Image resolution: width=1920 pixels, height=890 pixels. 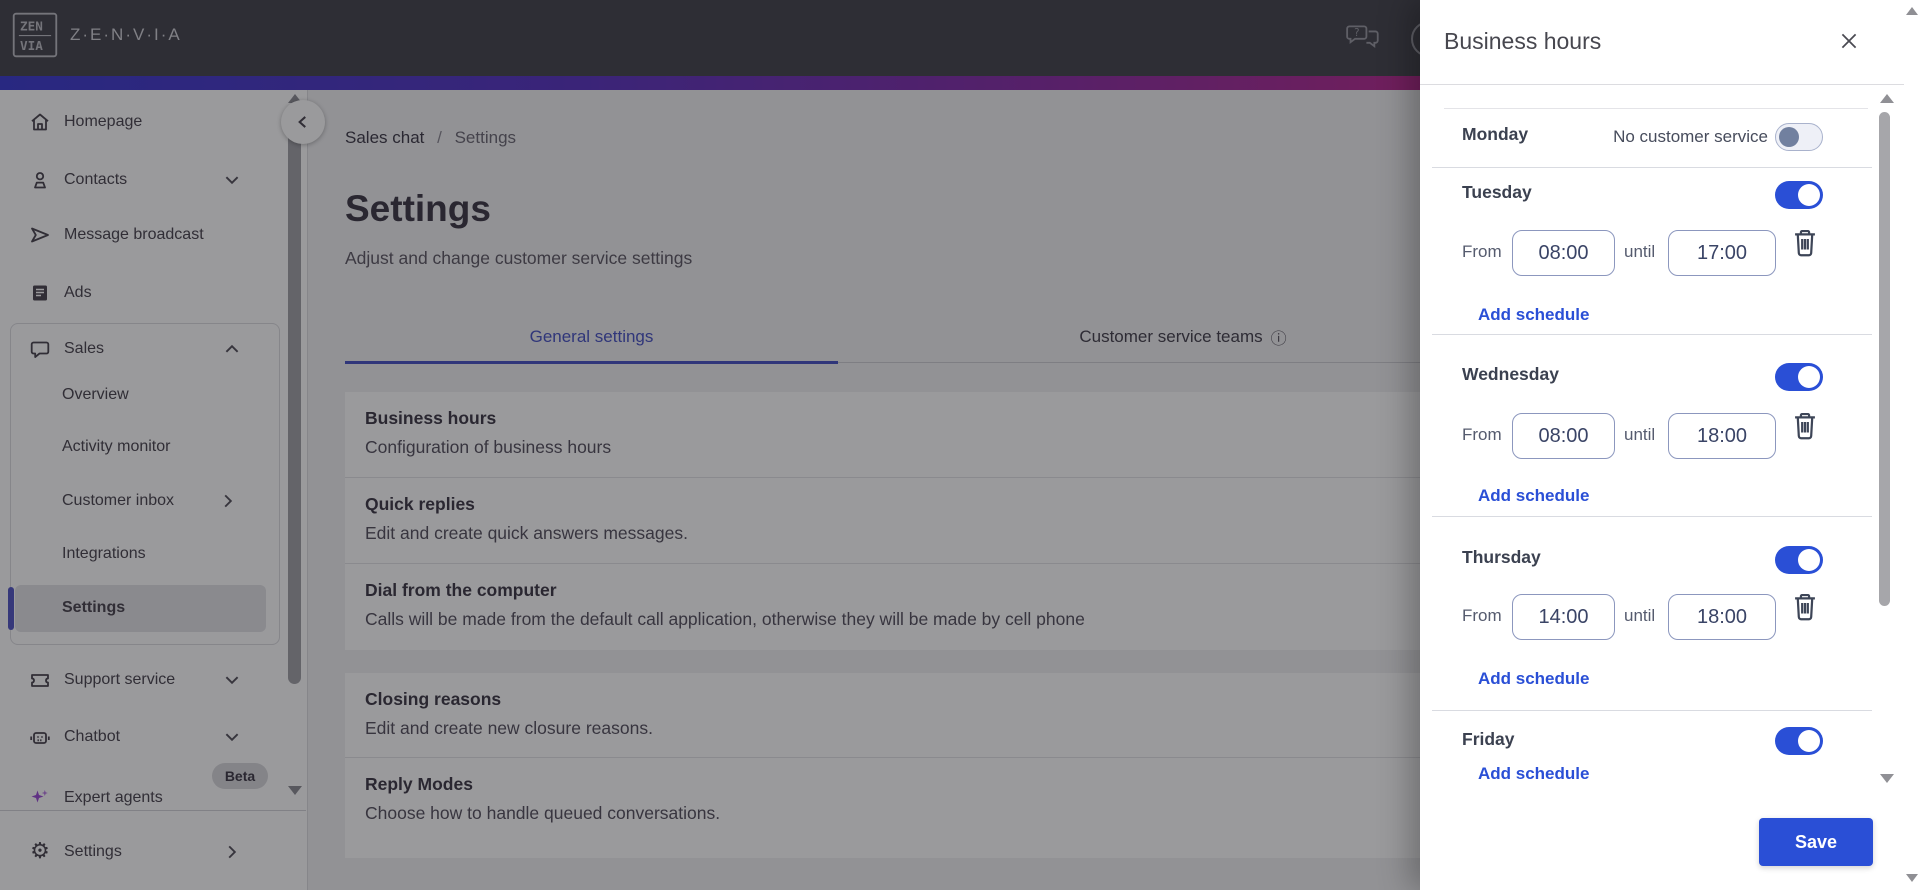 I want to click on delete-schedule-icon-wednesday, so click(x=1805, y=425).